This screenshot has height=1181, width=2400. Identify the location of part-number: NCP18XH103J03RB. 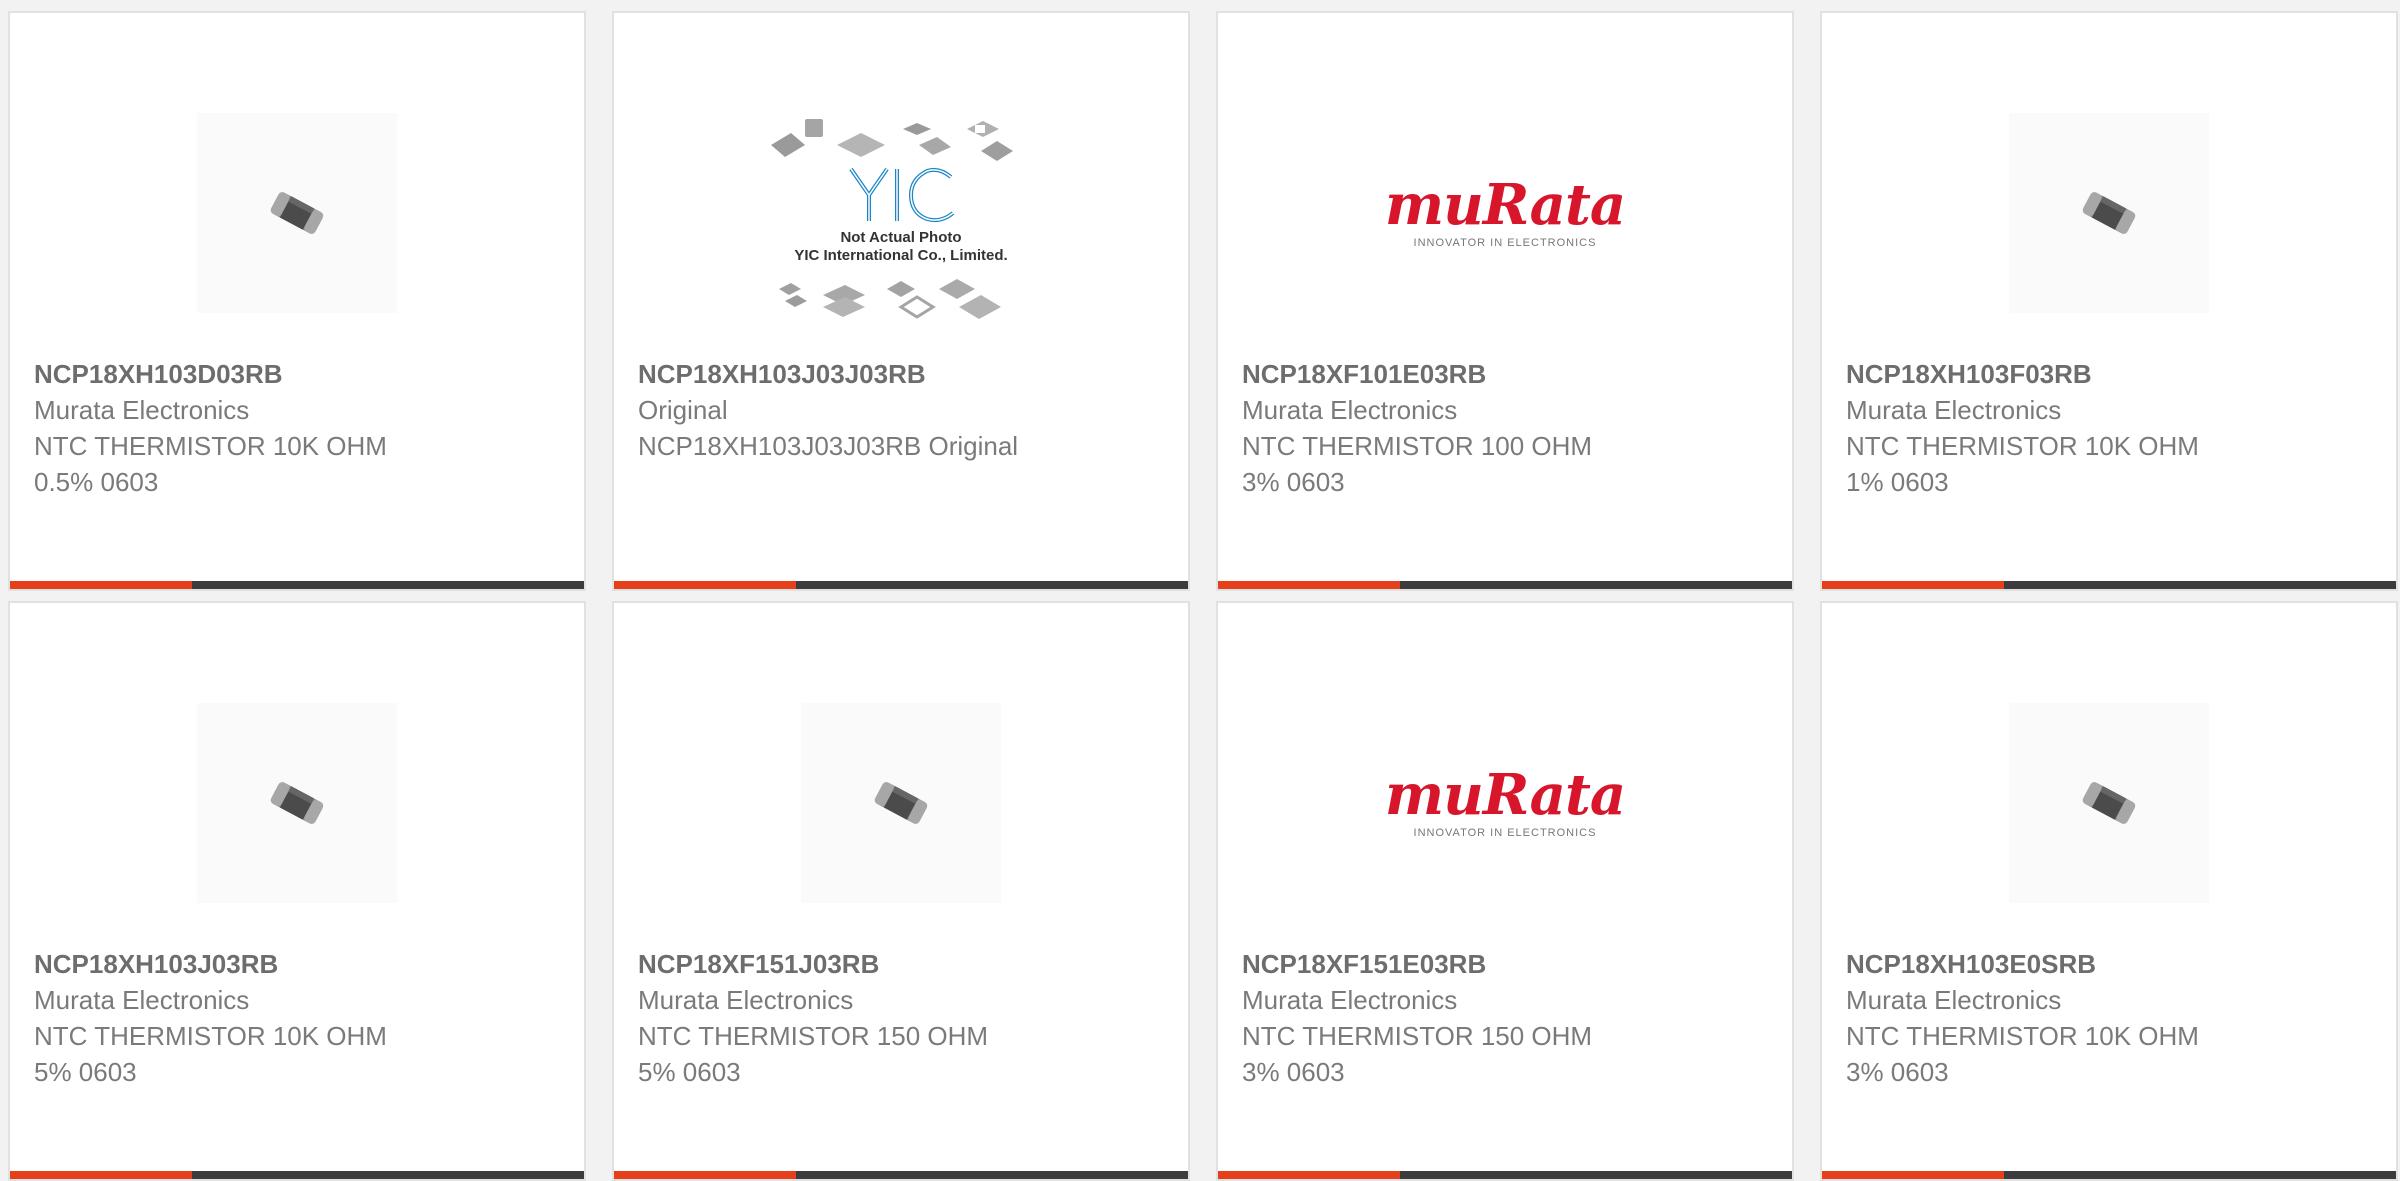
(299, 964).